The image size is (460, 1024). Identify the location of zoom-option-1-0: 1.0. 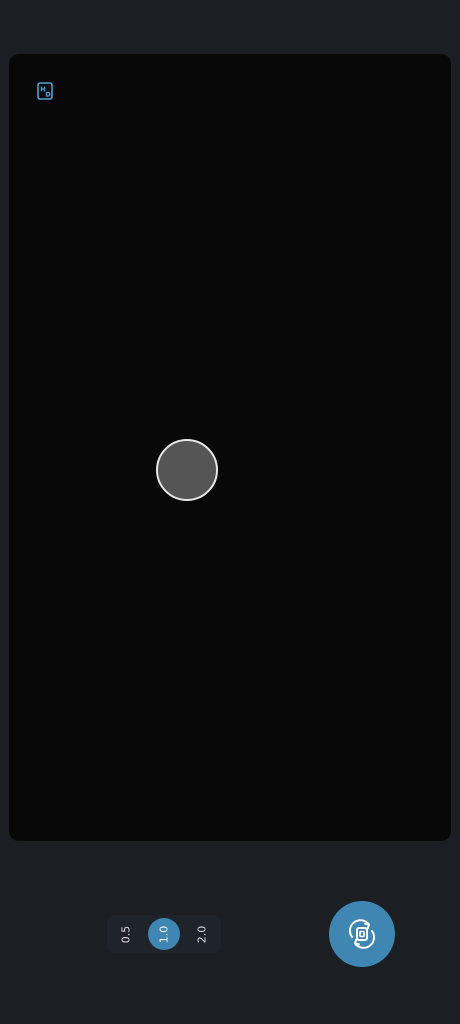
(164, 934).